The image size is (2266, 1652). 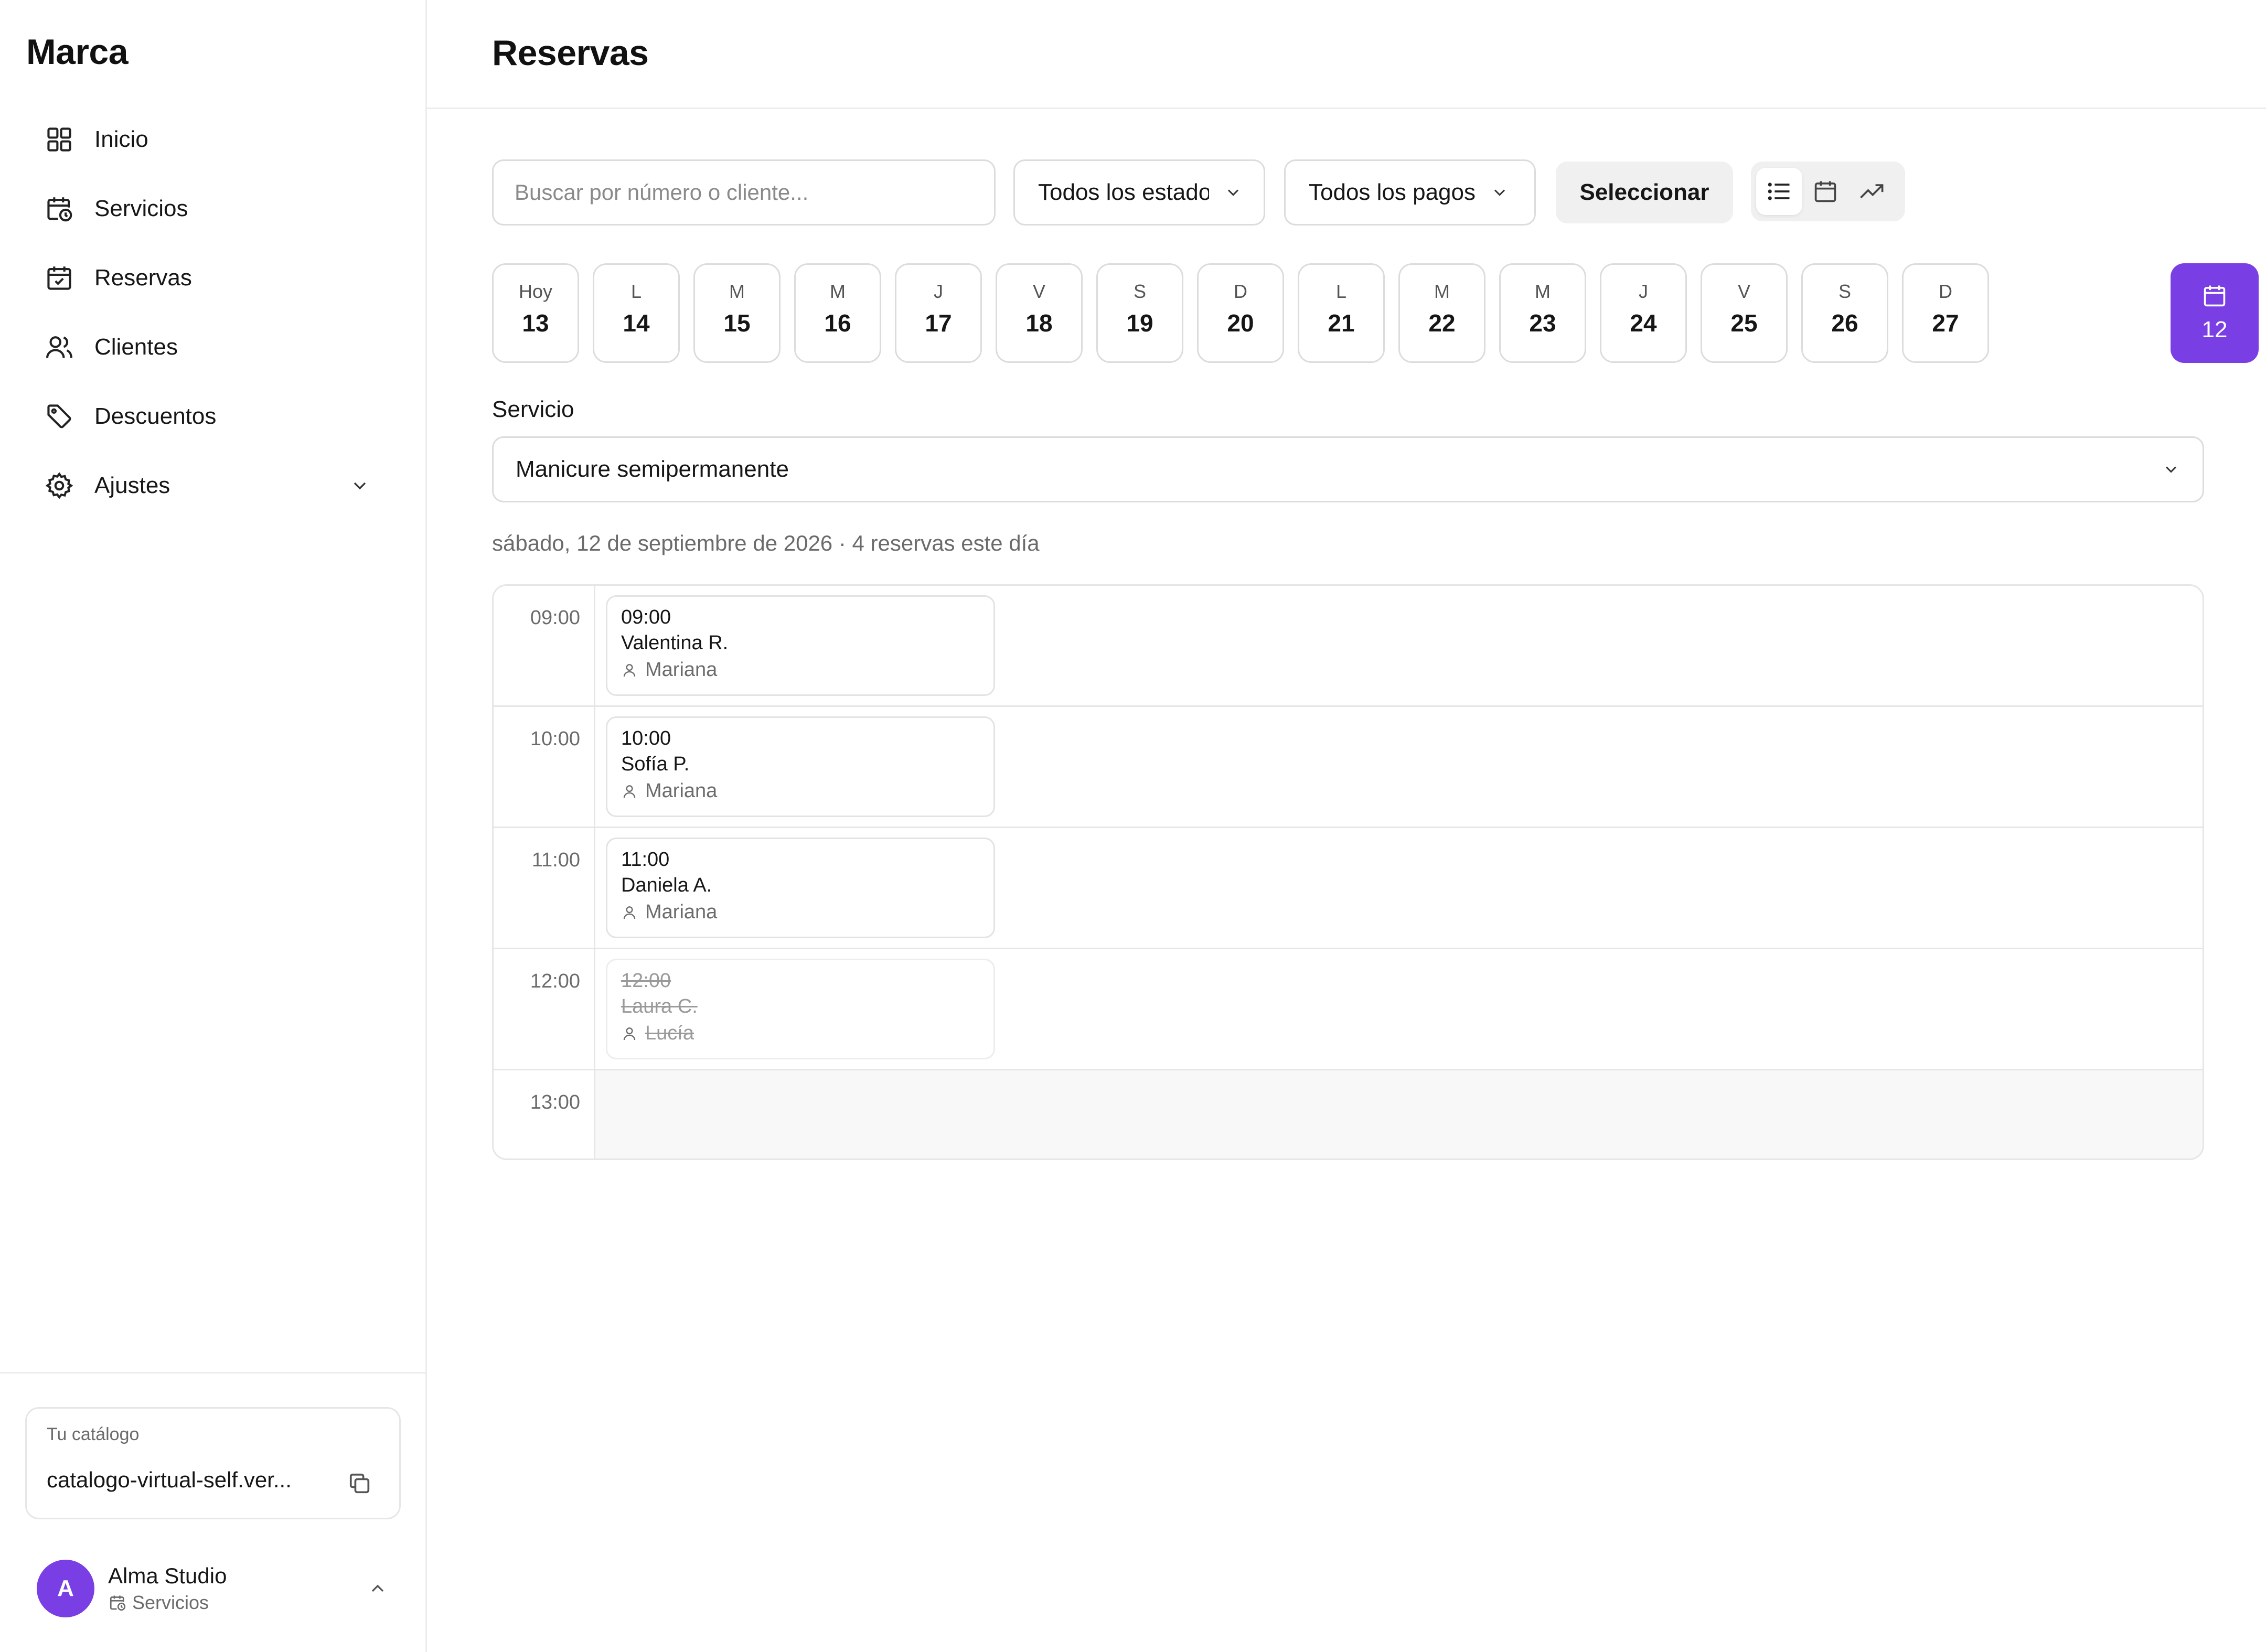 I want to click on tag-icon, so click(x=59, y=417).